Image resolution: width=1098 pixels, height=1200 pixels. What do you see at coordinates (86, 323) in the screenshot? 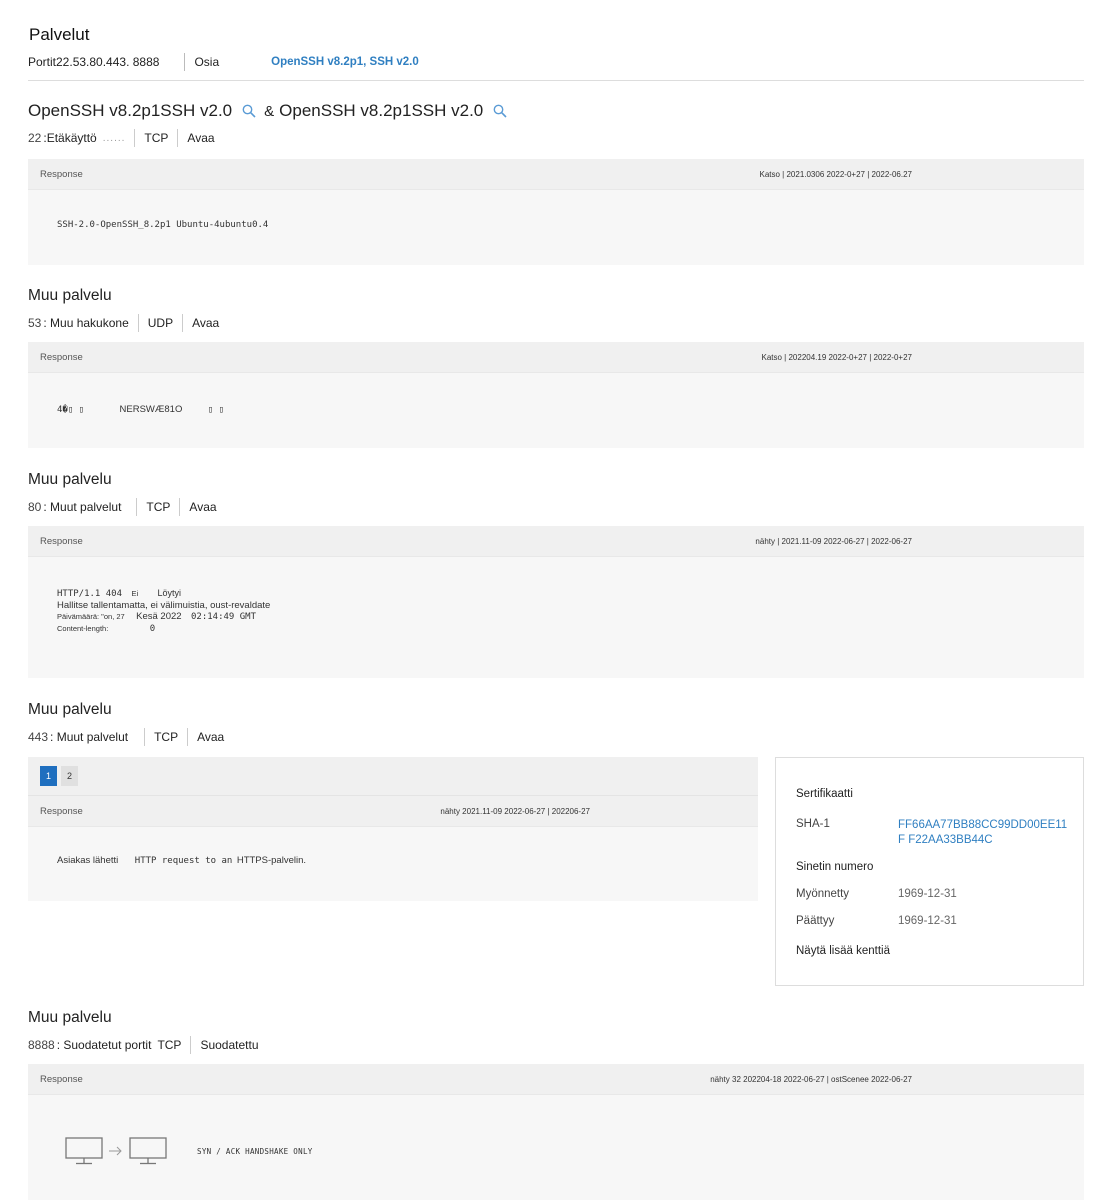
I see `service-name: : Muu hakukone` at bounding box center [86, 323].